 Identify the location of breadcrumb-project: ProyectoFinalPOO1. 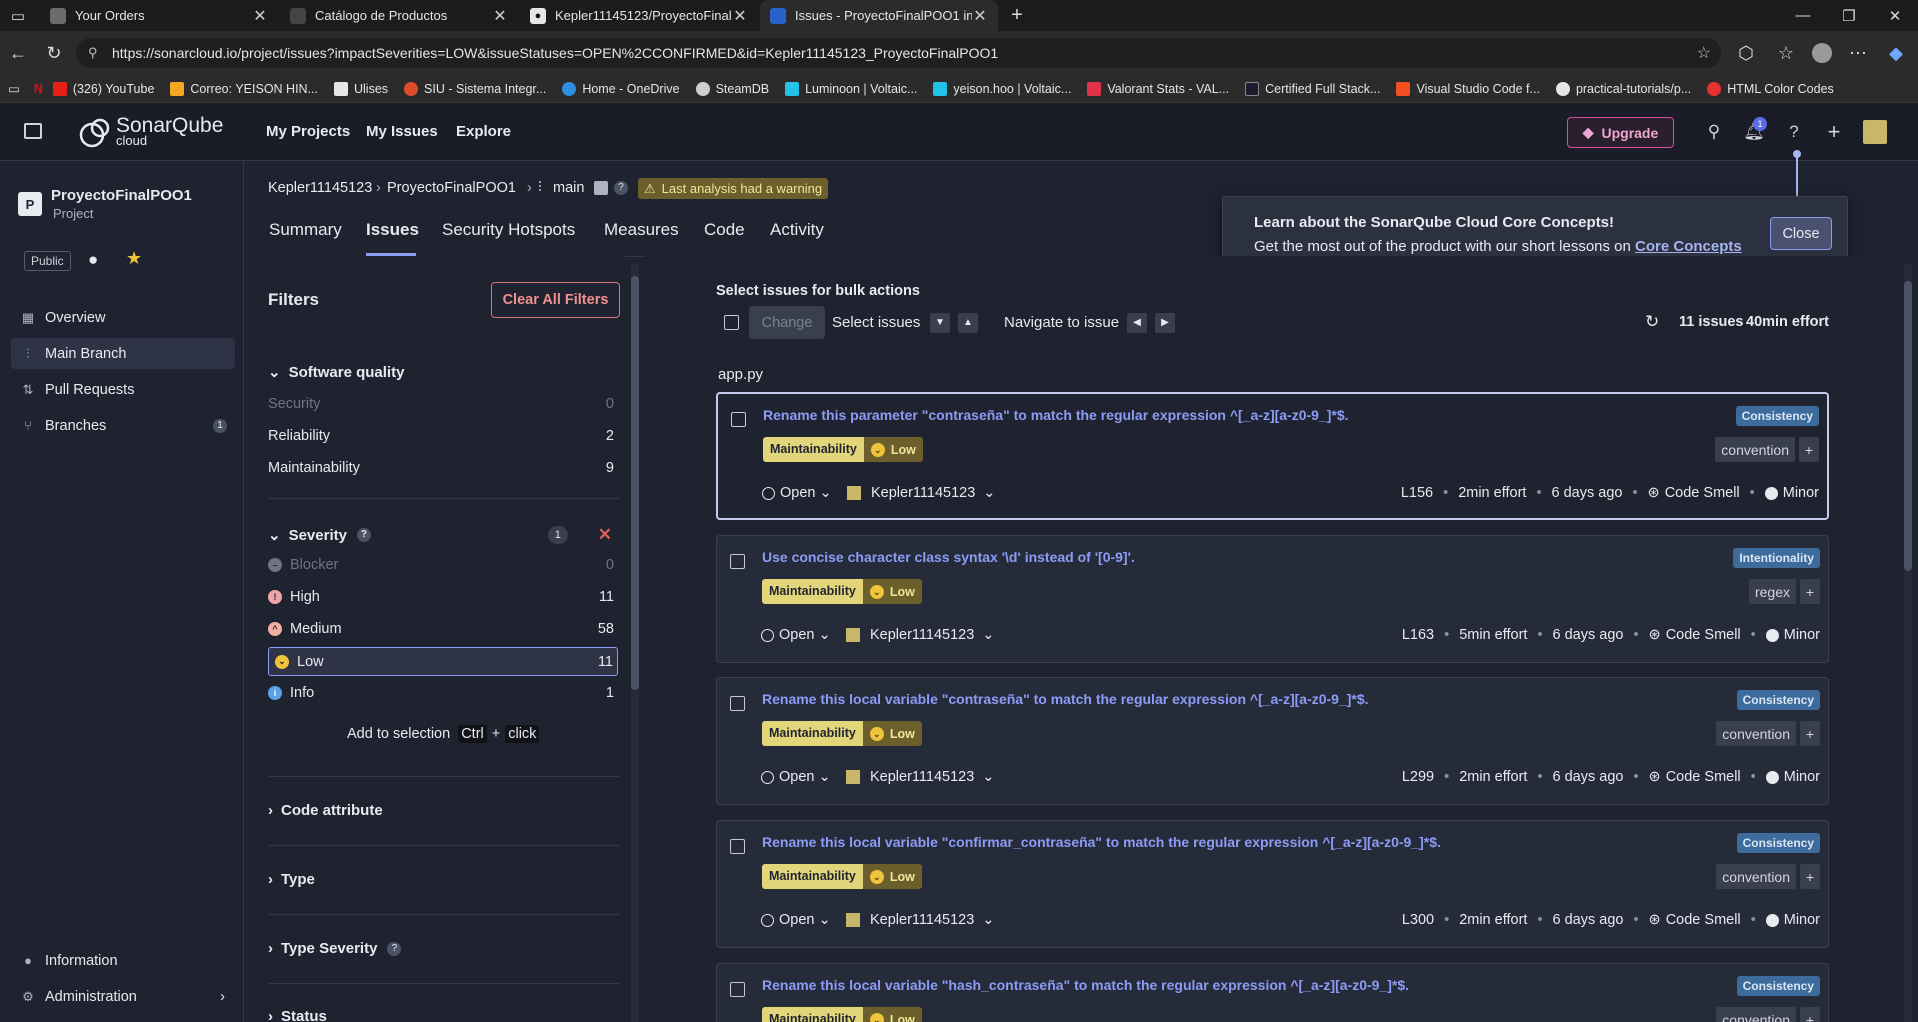
(451, 188).